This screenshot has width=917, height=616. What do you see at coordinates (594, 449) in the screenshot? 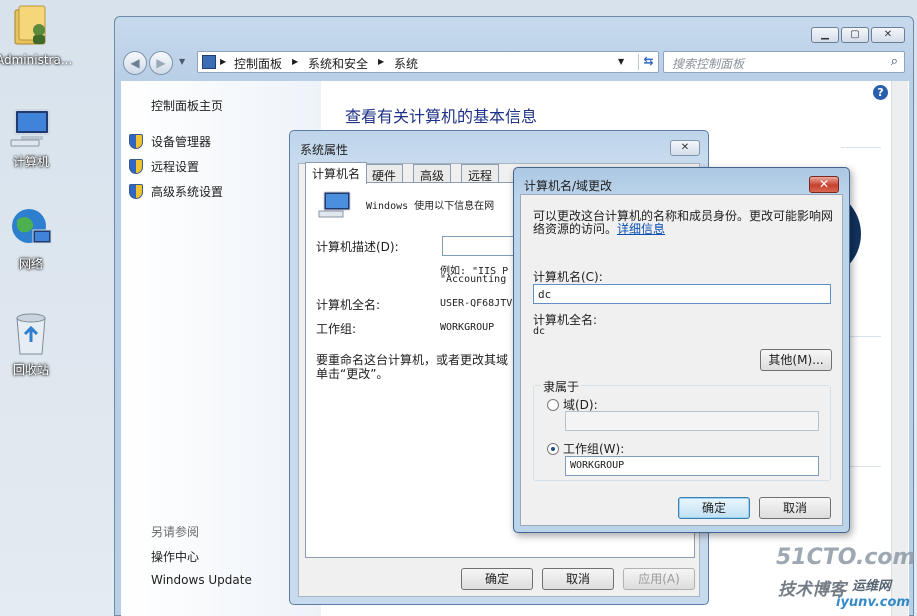
I see `workgroup-label: 工作组(W):` at bounding box center [594, 449].